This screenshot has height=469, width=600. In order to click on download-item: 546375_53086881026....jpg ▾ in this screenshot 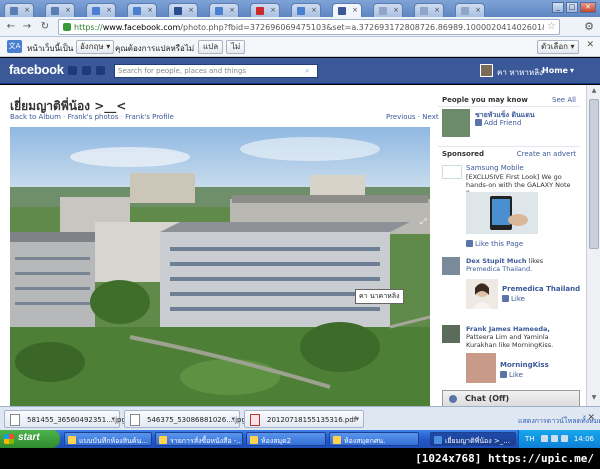, I will do `click(185, 419)`.